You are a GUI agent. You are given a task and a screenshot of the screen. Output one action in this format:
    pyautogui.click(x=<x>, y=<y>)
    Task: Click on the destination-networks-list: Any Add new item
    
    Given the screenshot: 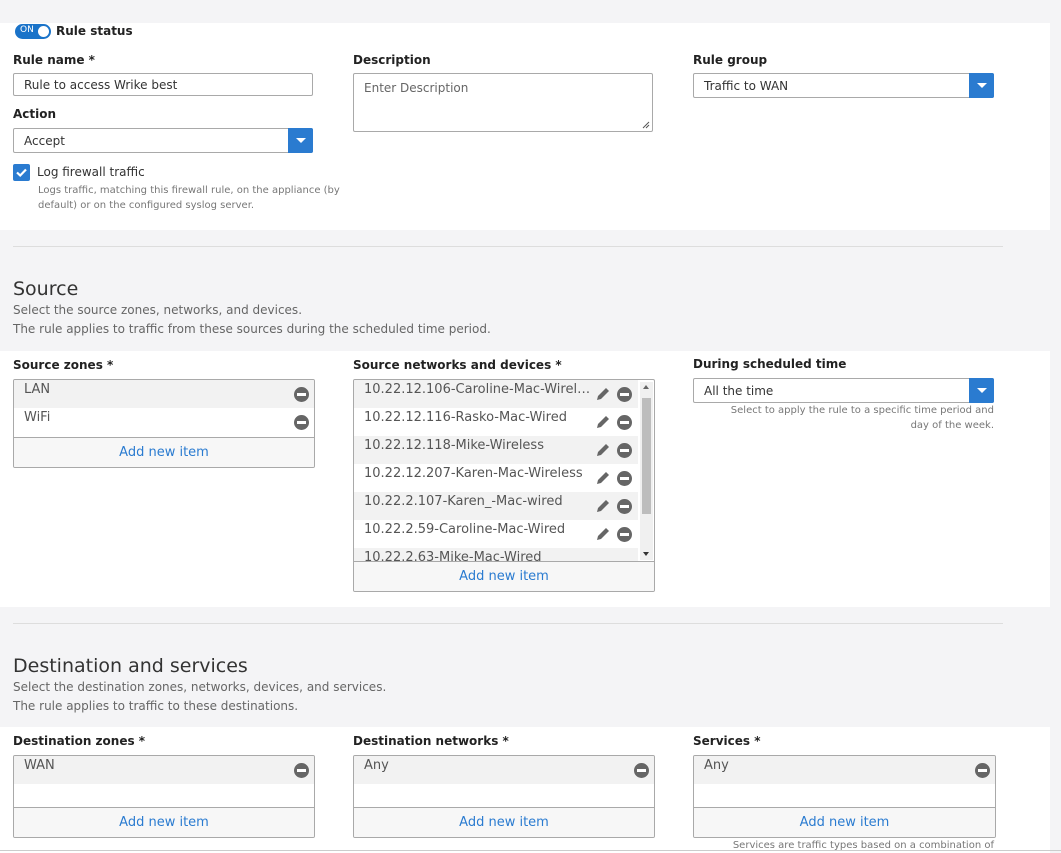 What is the action you would take?
    pyautogui.click(x=504, y=796)
    